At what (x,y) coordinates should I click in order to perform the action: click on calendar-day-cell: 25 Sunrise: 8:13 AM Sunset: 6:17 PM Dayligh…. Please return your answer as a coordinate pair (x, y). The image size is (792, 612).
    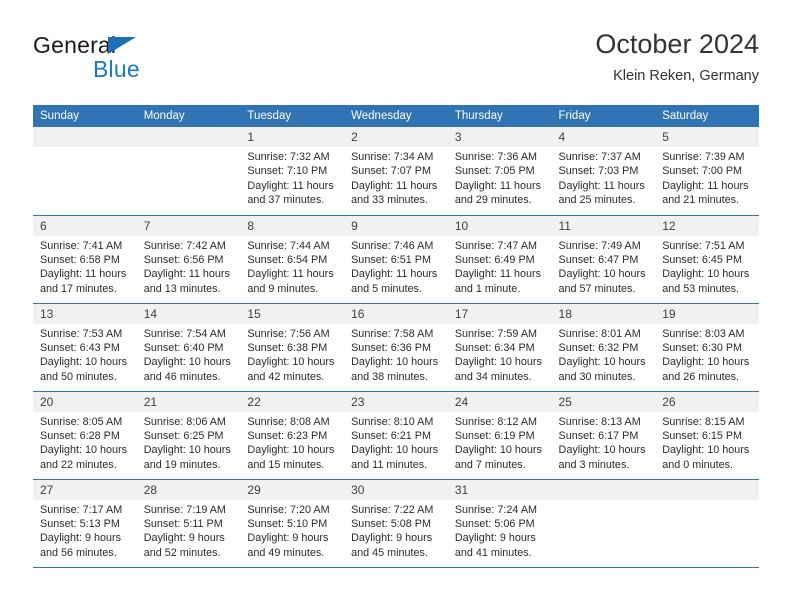
    Looking at the image, I should click on (603, 434).